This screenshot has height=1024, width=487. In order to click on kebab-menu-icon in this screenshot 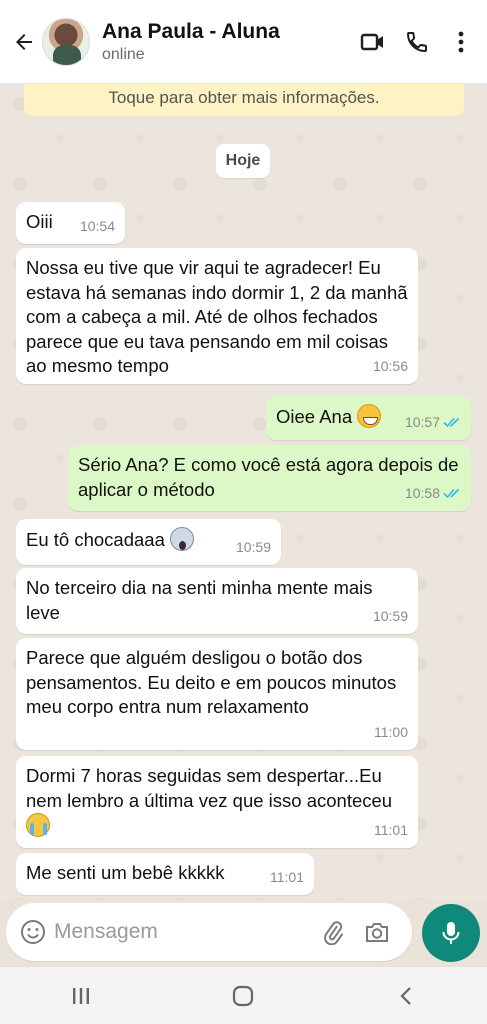, I will do `click(461, 41)`.